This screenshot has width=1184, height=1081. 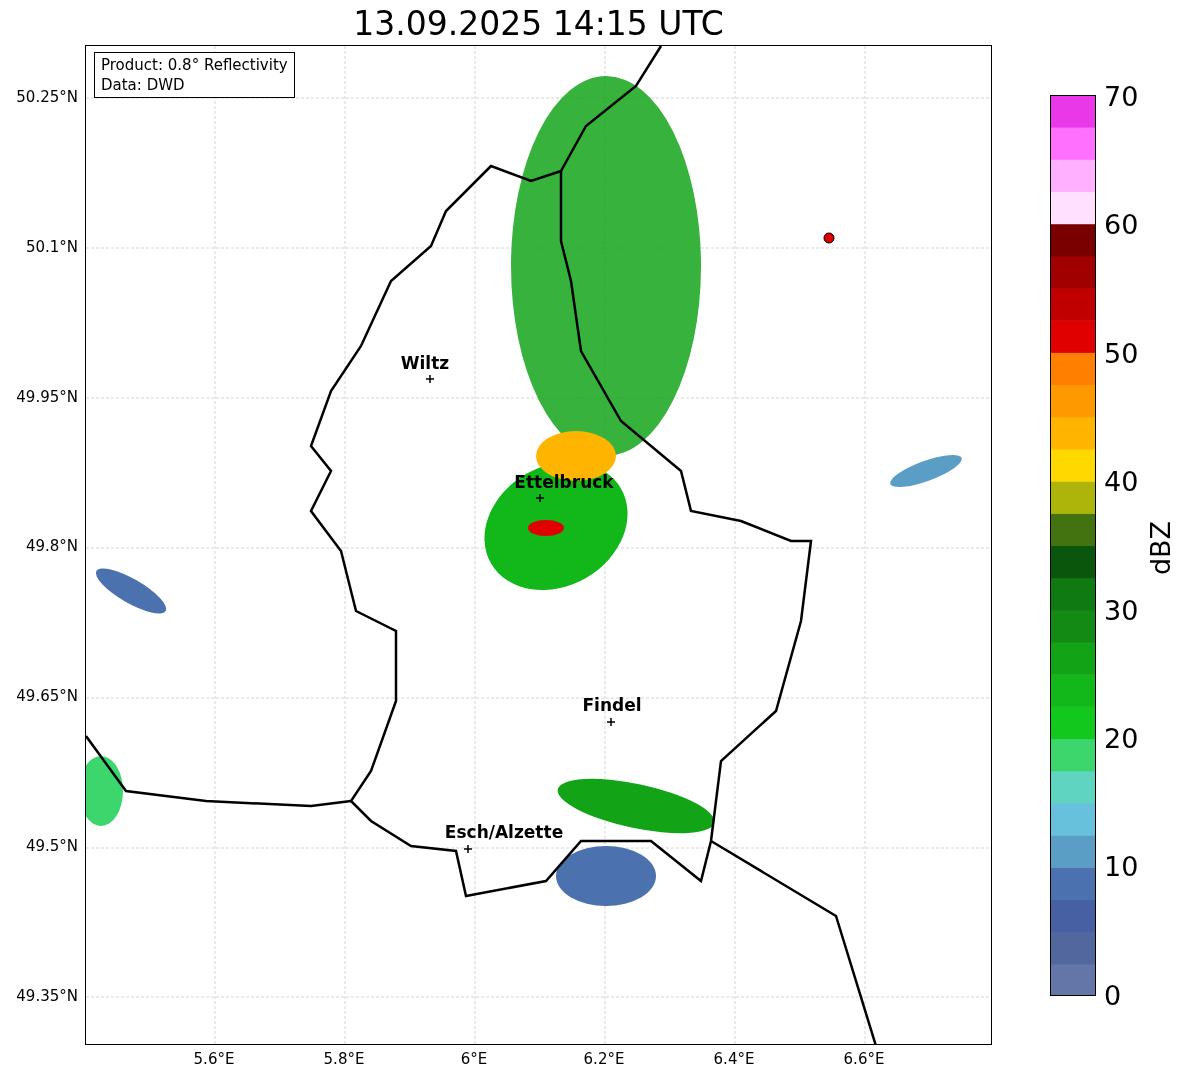 What do you see at coordinates (474, 1059) in the screenshot?
I see `x-tick-label: 6°E` at bounding box center [474, 1059].